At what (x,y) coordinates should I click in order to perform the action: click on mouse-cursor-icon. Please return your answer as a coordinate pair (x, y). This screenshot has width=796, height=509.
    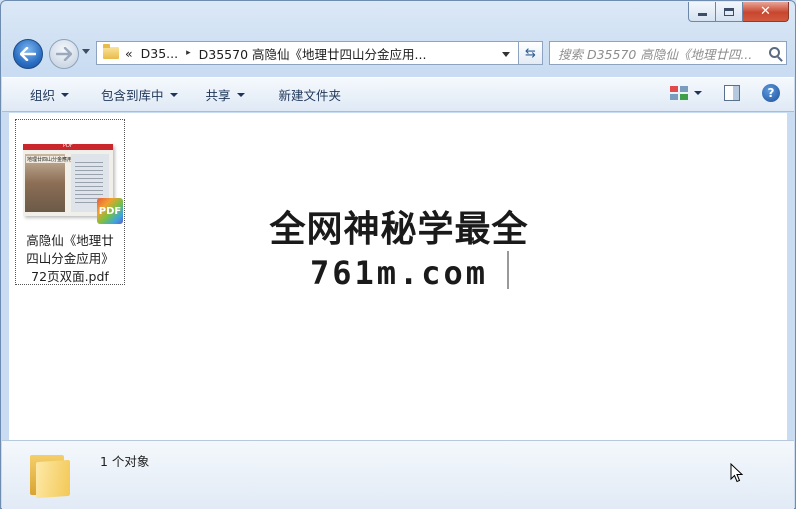
    Looking at the image, I should click on (737, 473).